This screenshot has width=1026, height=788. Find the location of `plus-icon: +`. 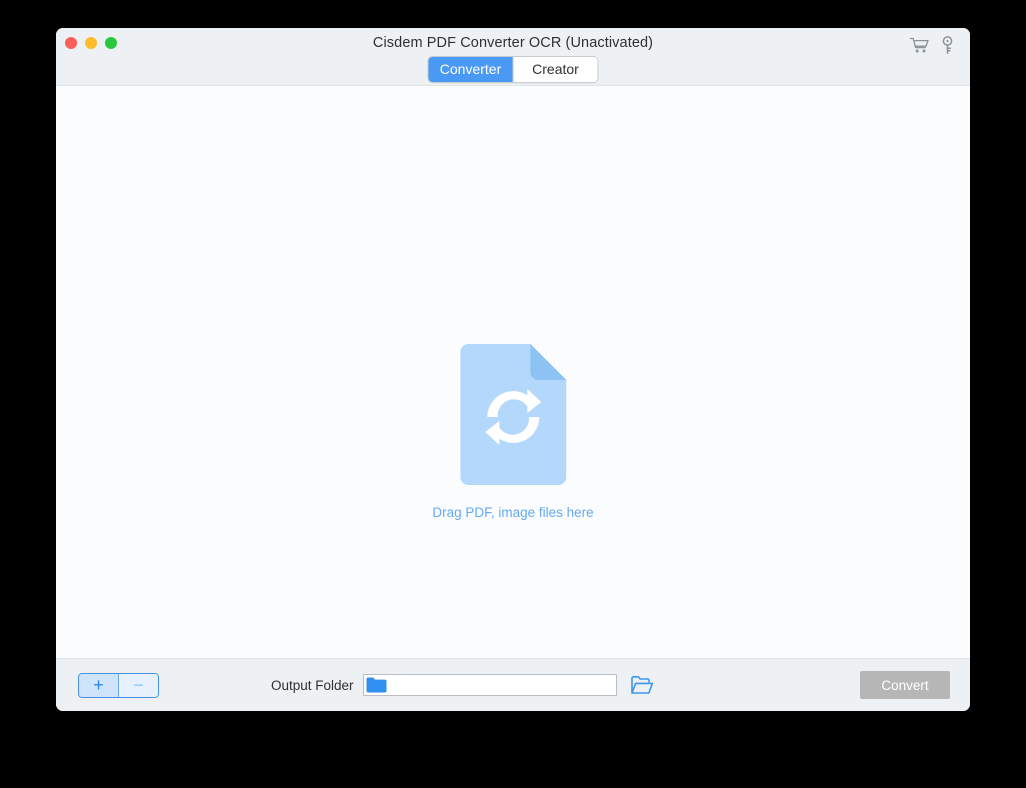

plus-icon: + is located at coordinates (98, 684).